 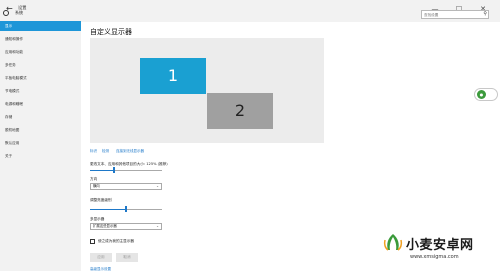 I want to click on monitor-1-tile: 1, so click(x=173, y=76).